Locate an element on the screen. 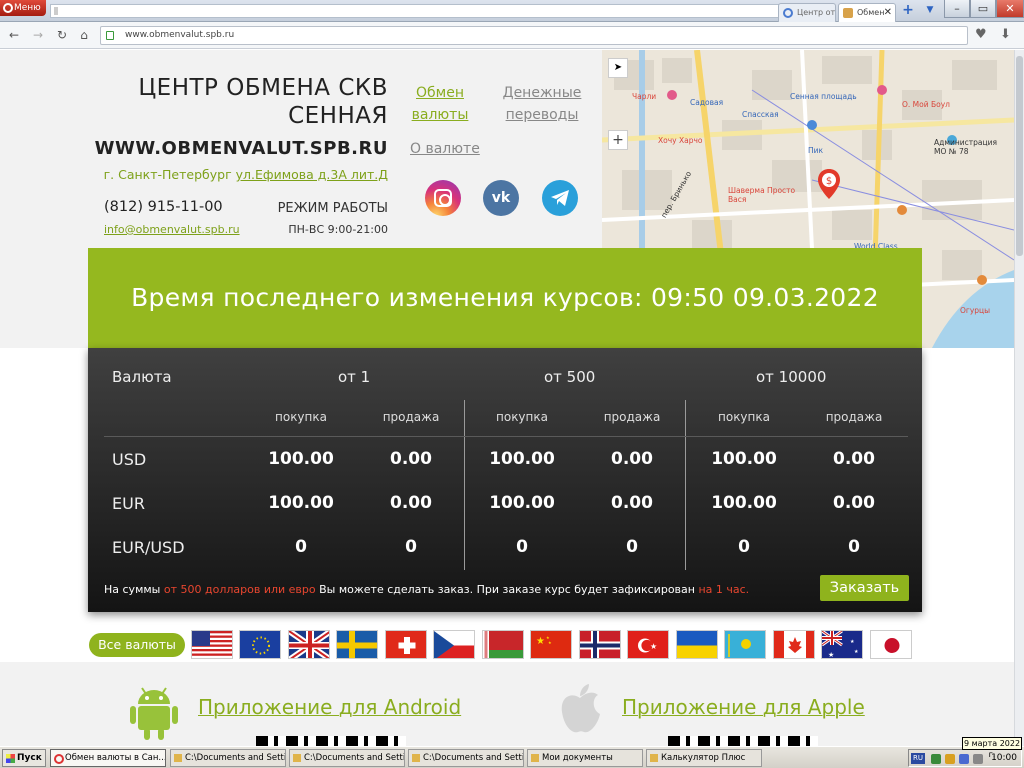 The height and width of the screenshot is (768, 1024). china-flag-icon: ★ ★ ★ is located at coordinates (551, 644).